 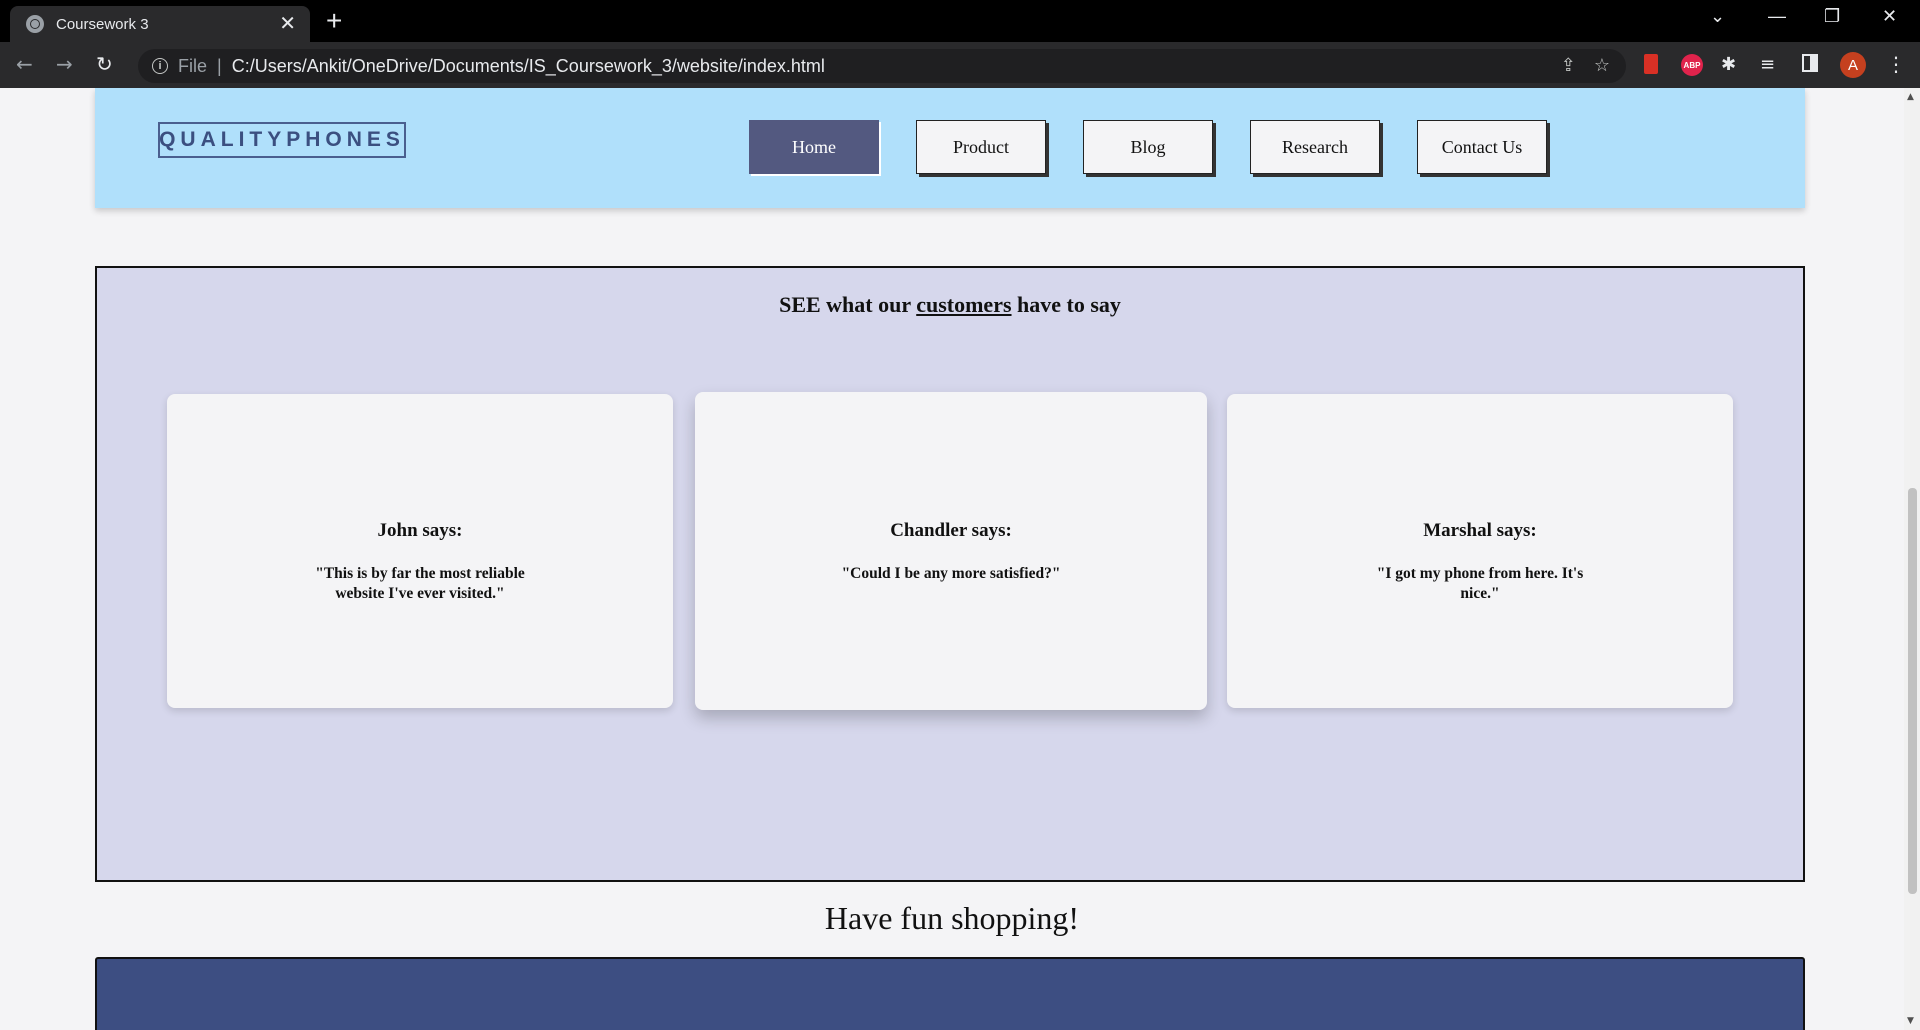 I want to click on reload-icon: ↻, so click(x=104, y=64).